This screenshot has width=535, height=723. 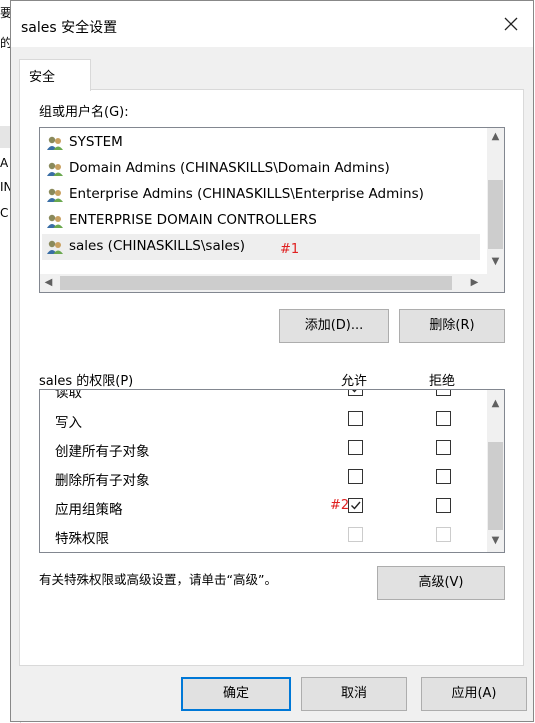 What do you see at coordinates (48, 282) in the screenshot?
I see `scroll-left-icon: ◀` at bounding box center [48, 282].